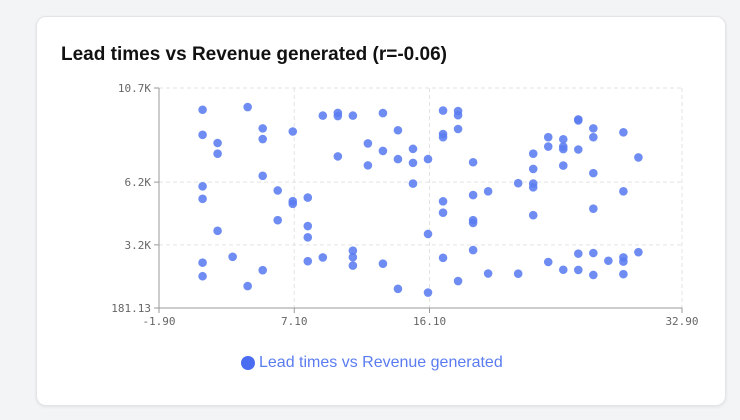 The width and height of the screenshot is (740, 420). Describe the element at coordinates (138, 245) in the screenshot. I see `y-tick-label: 3.2K` at that location.